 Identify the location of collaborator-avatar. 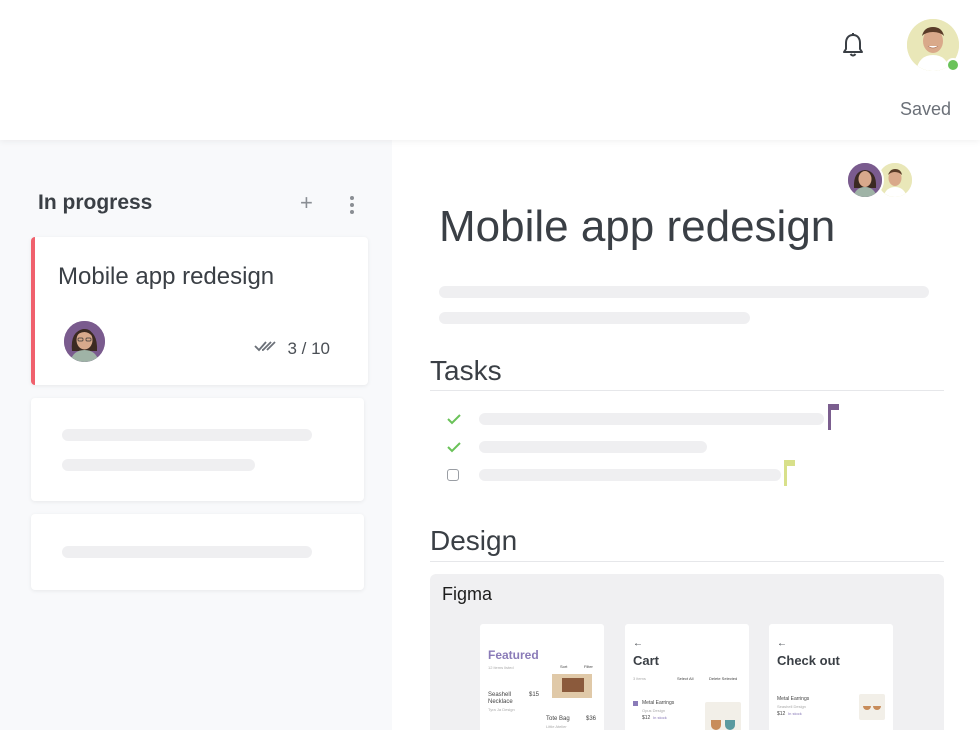
(865, 180).